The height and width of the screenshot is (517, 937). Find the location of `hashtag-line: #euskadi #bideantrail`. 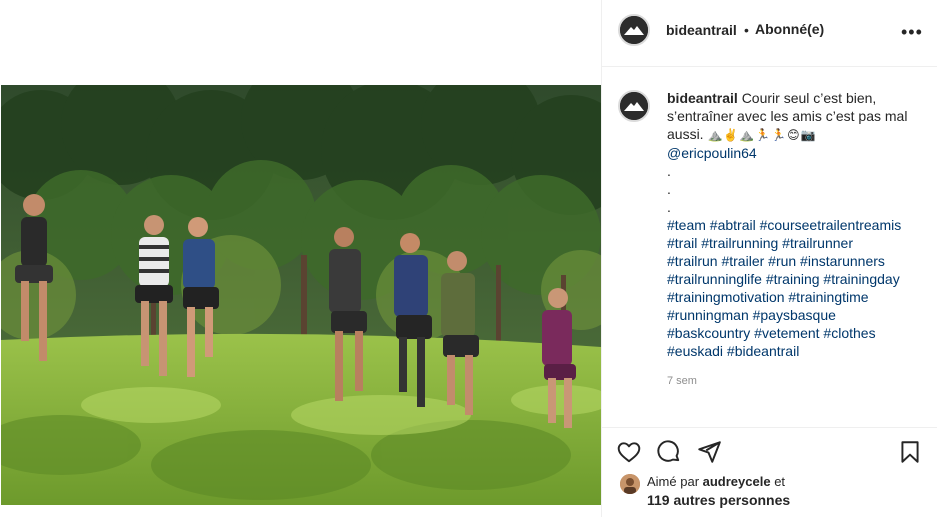

hashtag-line: #euskadi #bideantrail is located at coordinates (798, 351).